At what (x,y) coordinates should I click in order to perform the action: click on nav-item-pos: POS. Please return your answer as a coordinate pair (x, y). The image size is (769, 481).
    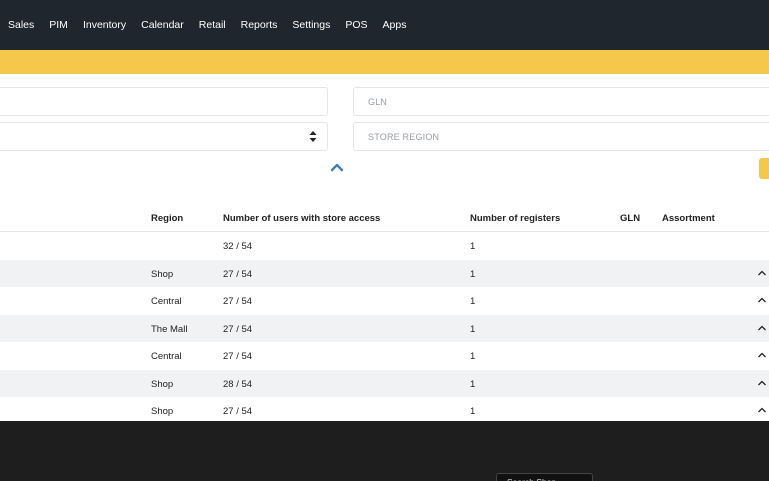
    Looking at the image, I should click on (356, 25).